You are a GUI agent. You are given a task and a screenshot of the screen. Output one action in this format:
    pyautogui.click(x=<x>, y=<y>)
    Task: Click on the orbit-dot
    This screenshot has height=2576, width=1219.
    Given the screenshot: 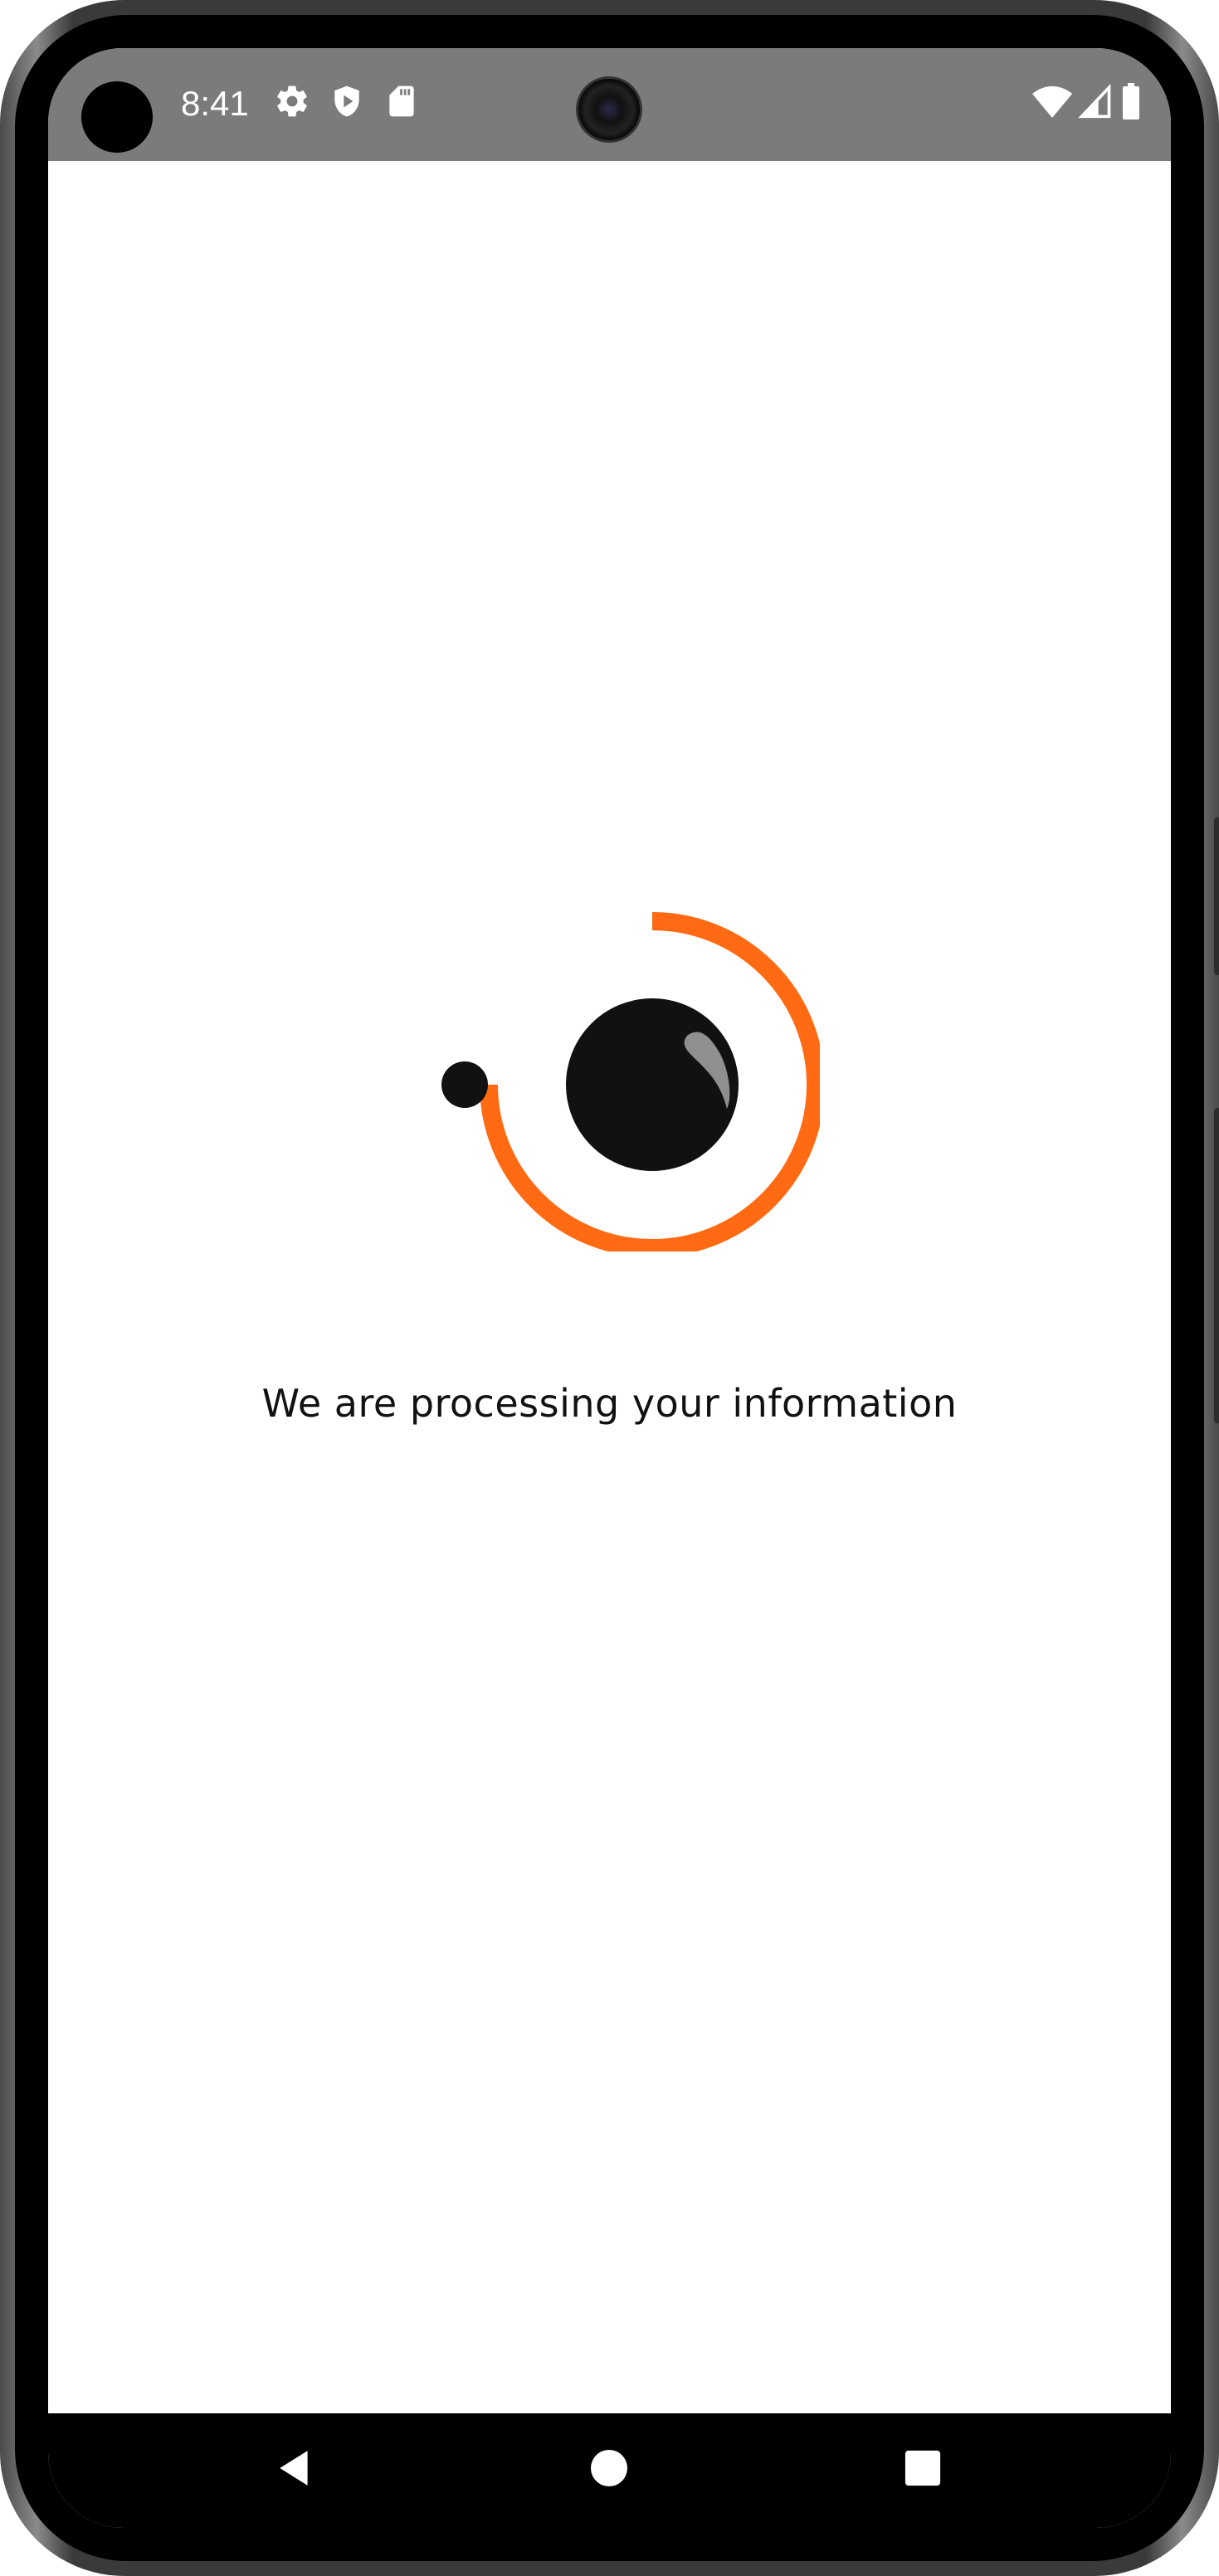 What is the action you would take?
    pyautogui.click(x=465, y=1084)
    